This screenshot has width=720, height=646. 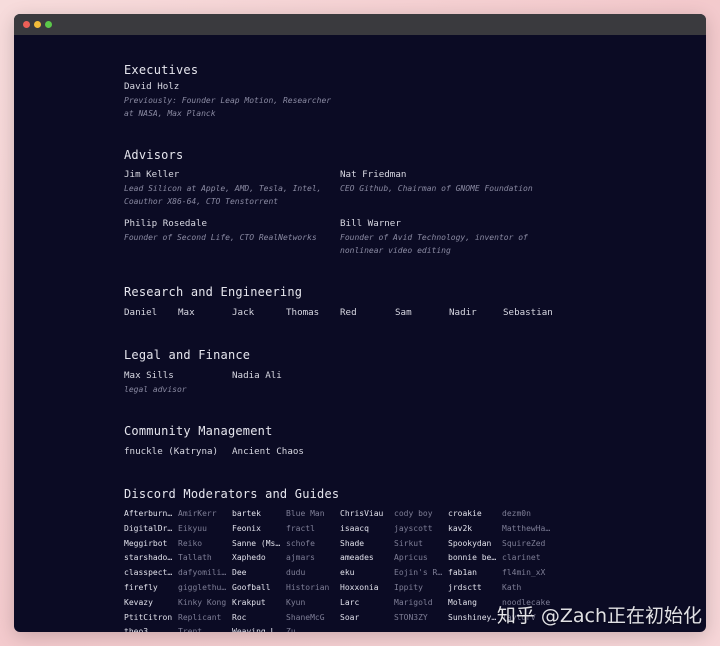 What do you see at coordinates (348, 312) in the screenshot?
I see `research-member: Red` at bounding box center [348, 312].